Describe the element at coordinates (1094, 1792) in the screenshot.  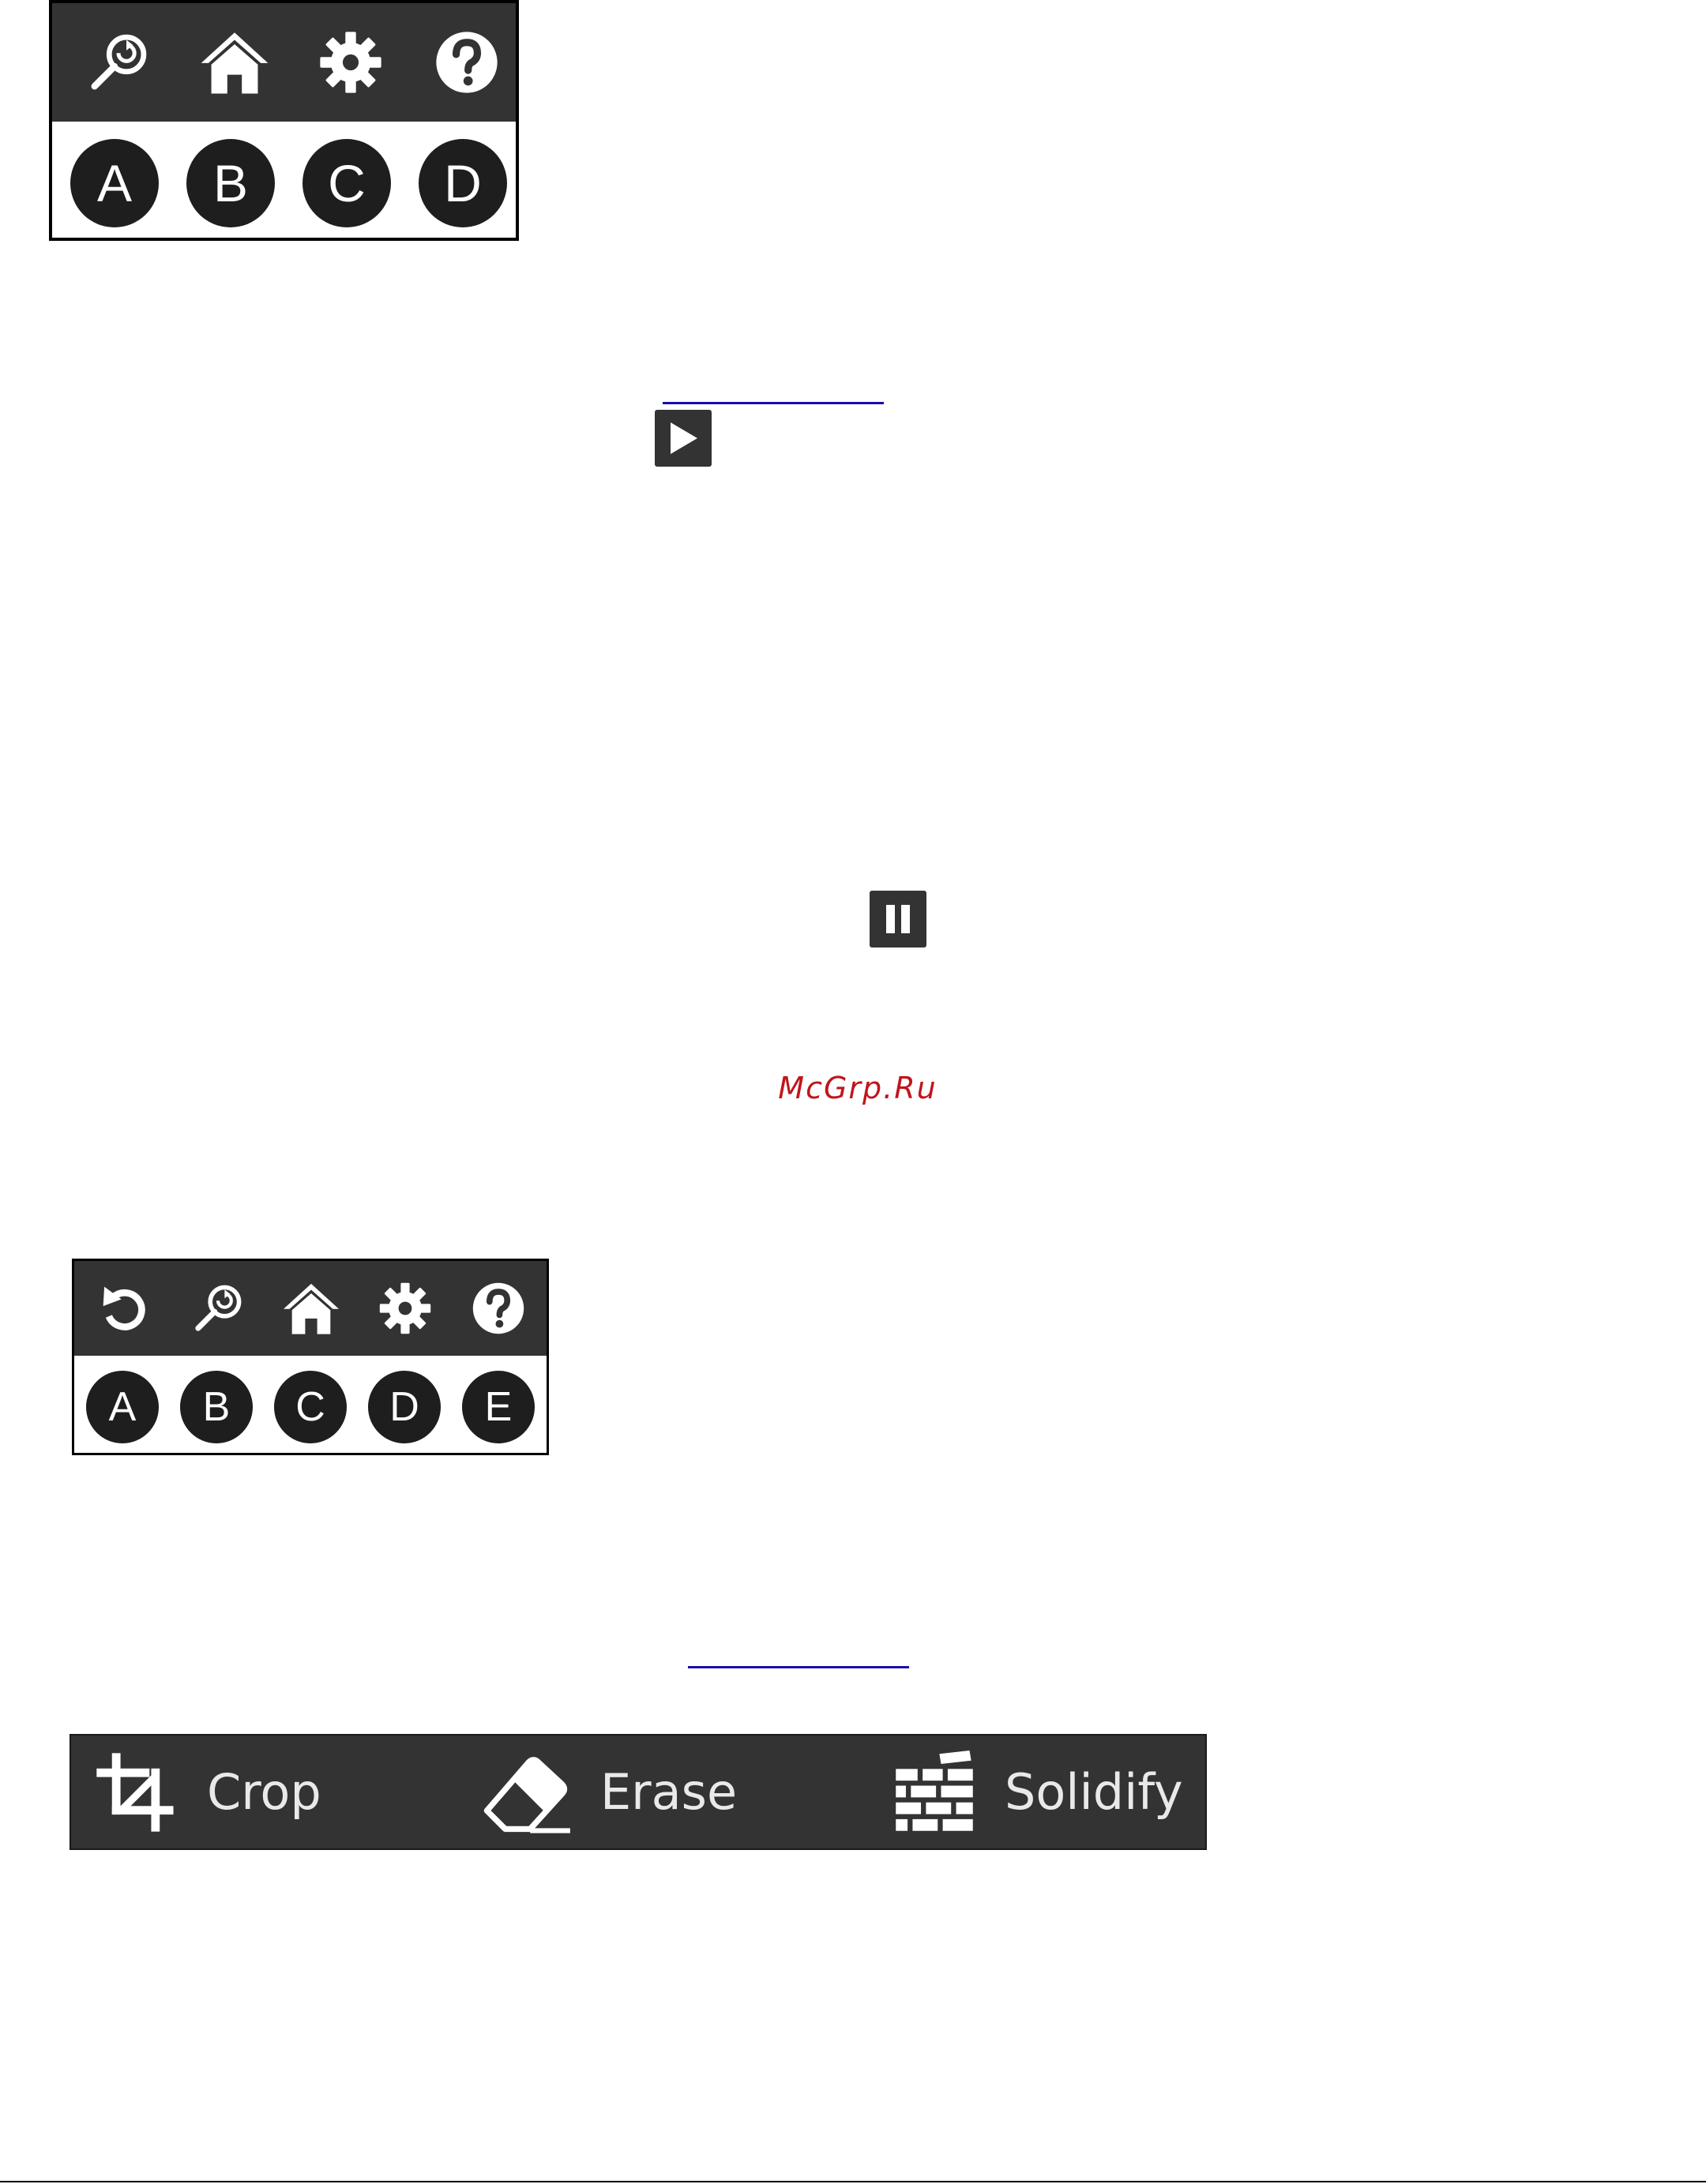
I see `solidify-label: Solidify` at that location.